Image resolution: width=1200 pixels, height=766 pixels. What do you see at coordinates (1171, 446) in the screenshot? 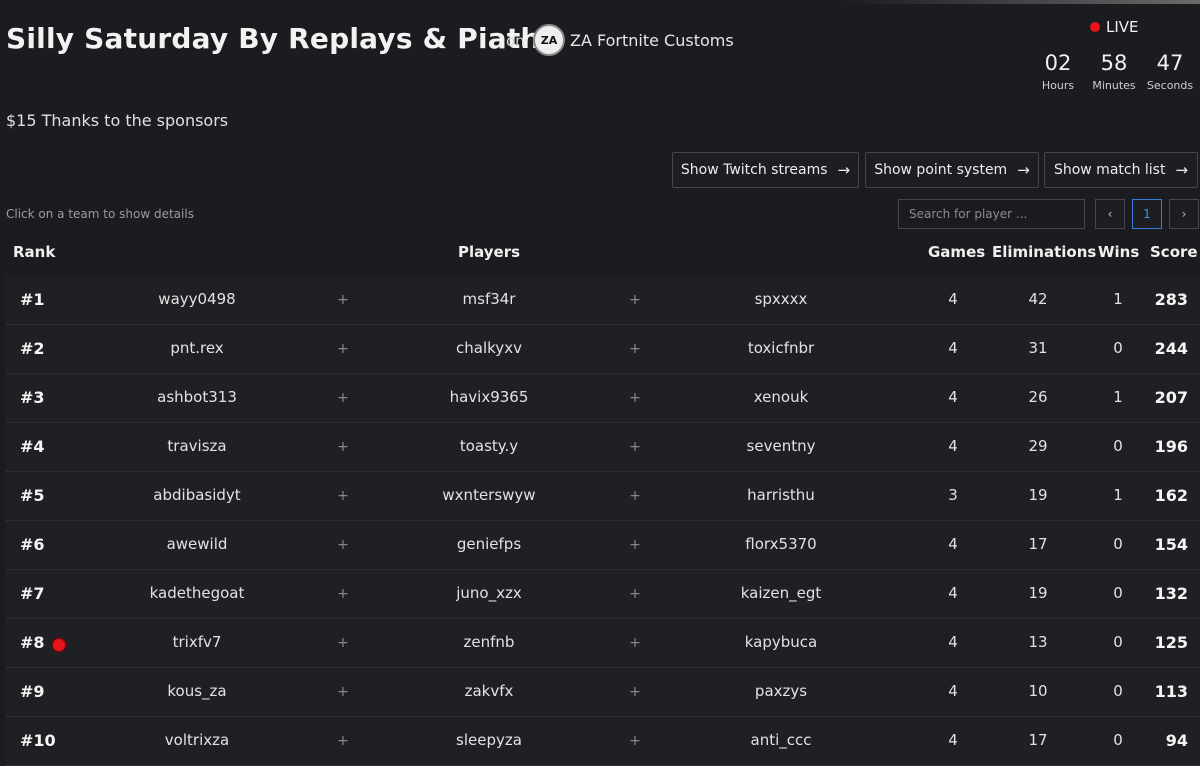
I see `team-score: 196` at bounding box center [1171, 446].